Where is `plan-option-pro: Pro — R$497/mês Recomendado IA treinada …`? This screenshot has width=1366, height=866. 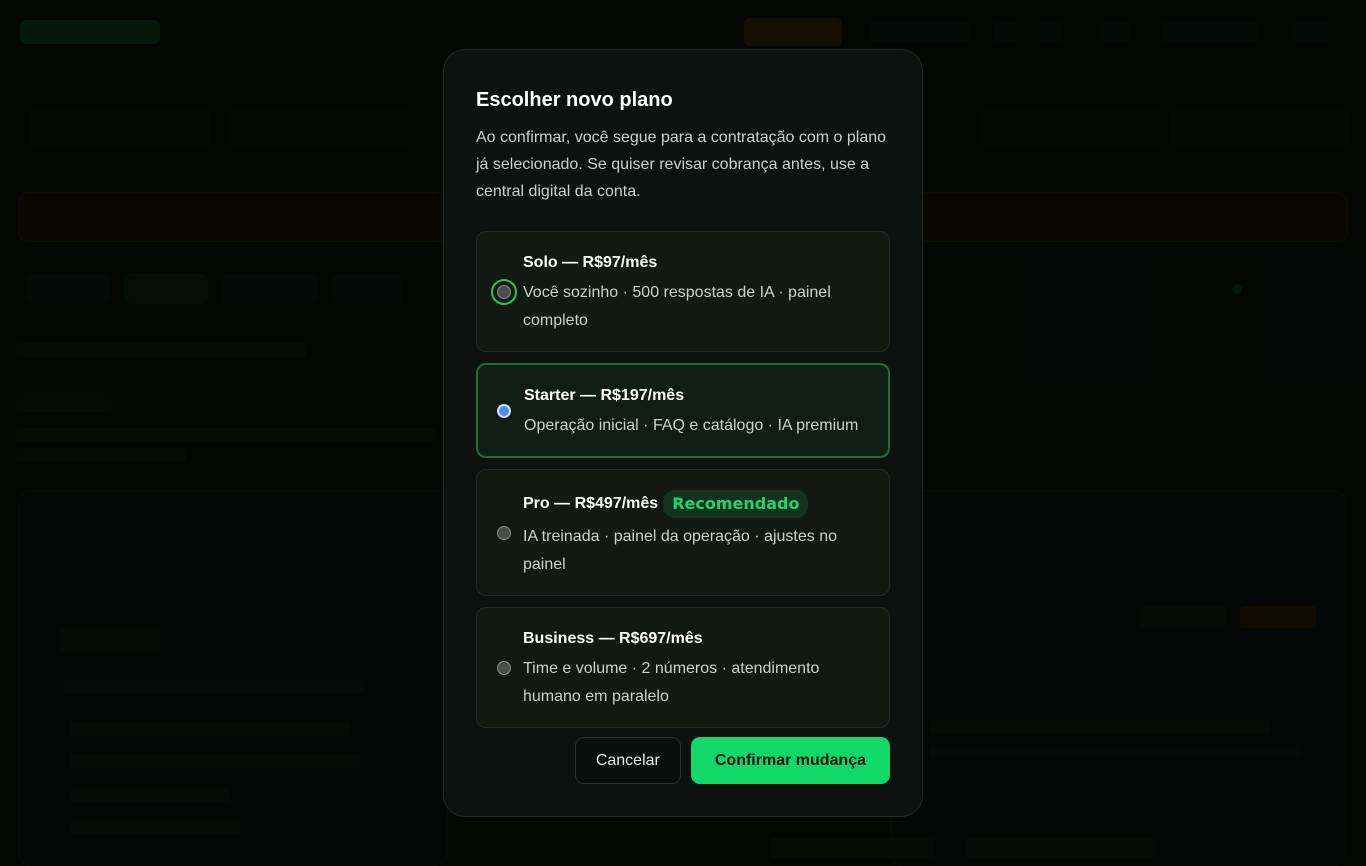 plan-option-pro: Pro — R$497/mês Recomendado IA treinada … is located at coordinates (683, 532).